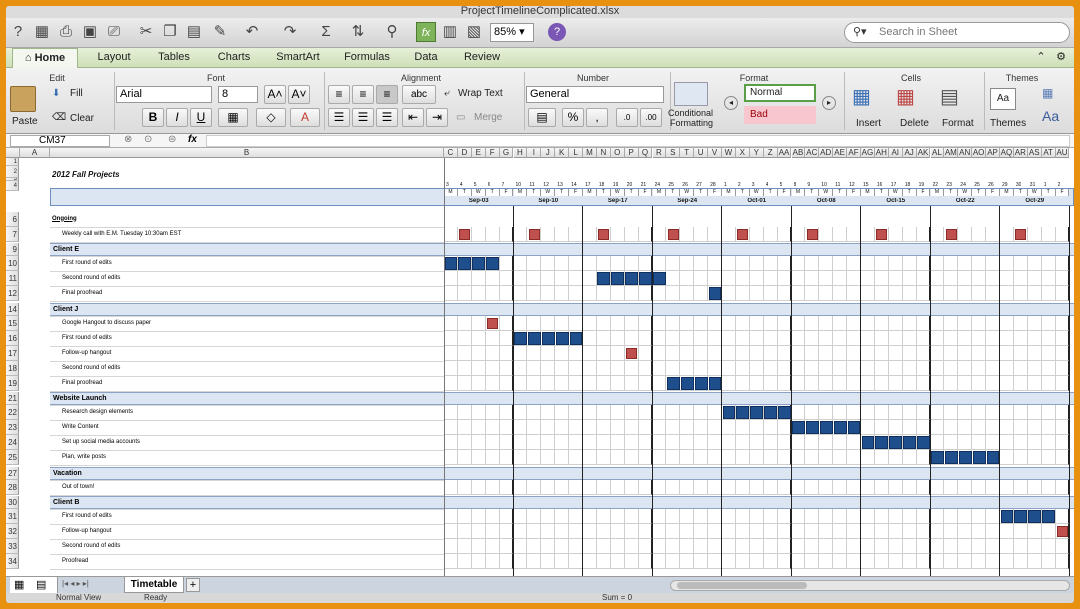 The image size is (1080, 609). I want to click on copy-icon: ❐, so click(170, 32).